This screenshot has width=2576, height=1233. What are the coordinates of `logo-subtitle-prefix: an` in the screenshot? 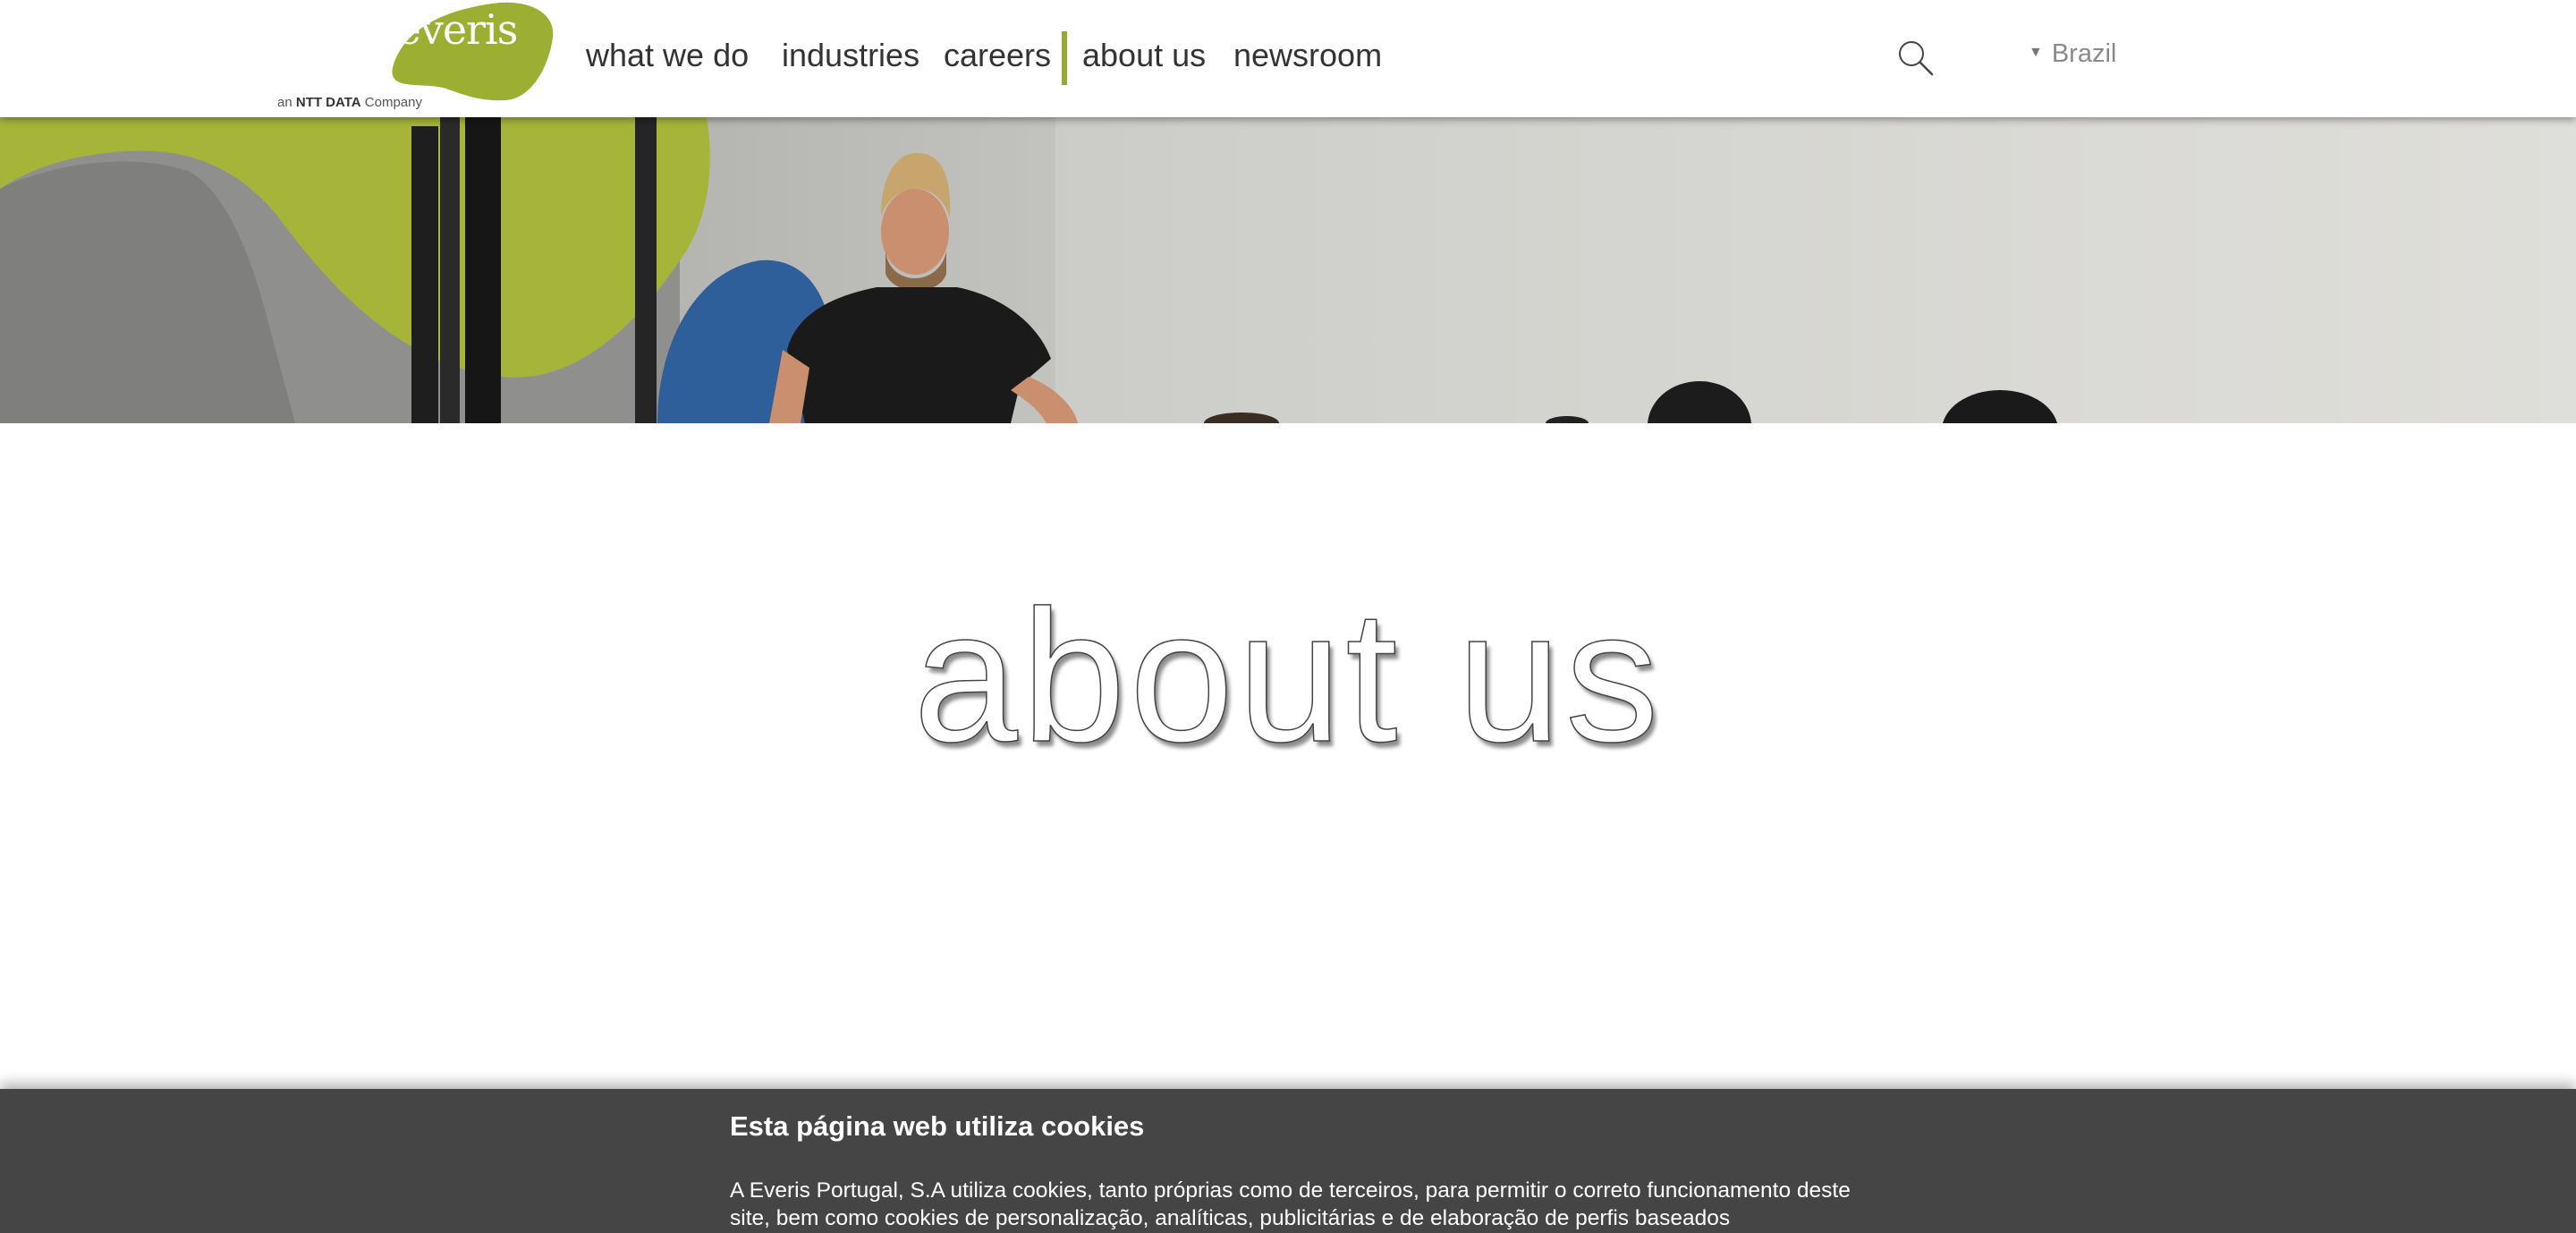 It's located at (284, 102).